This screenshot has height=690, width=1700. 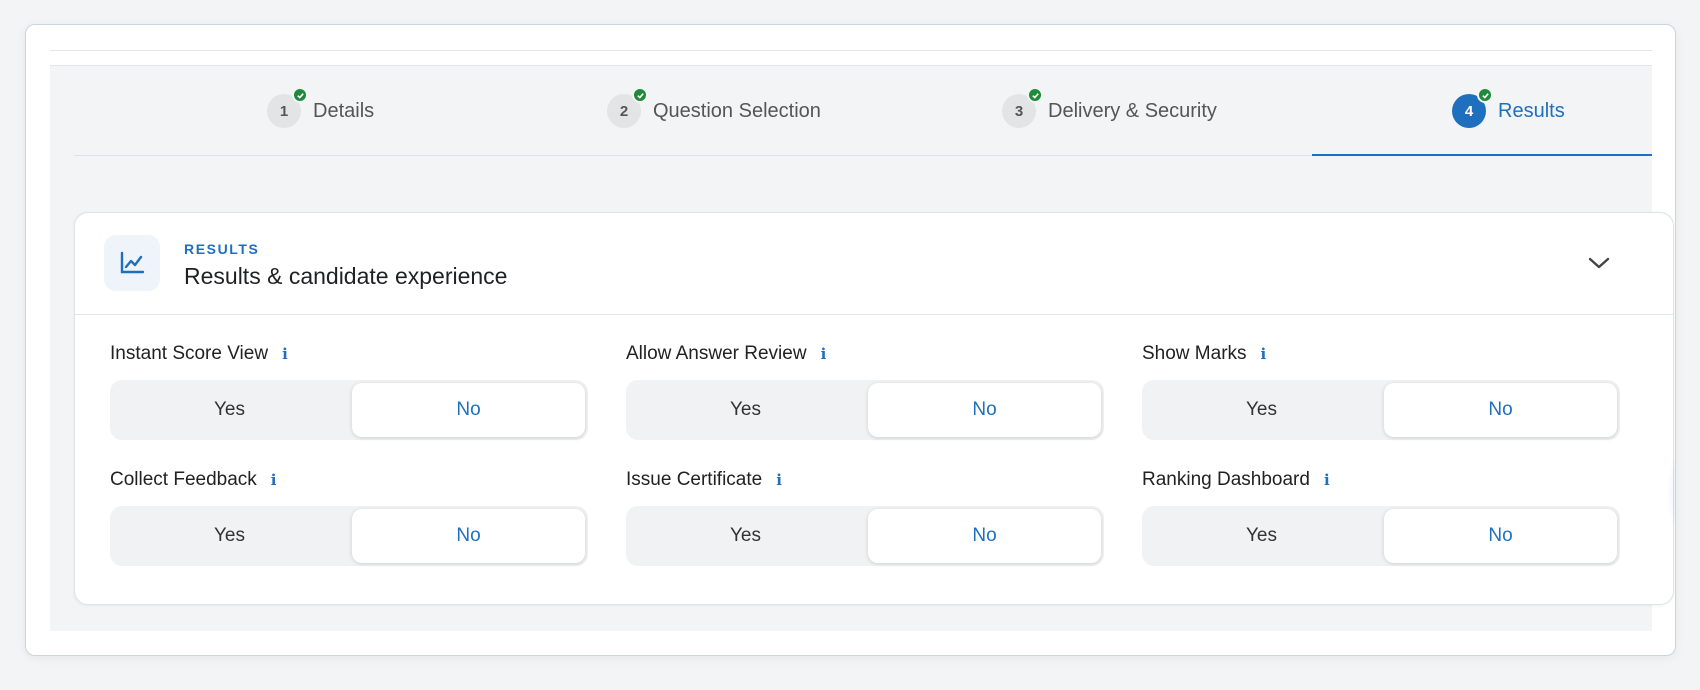 I want to click on section-eyebrow: RESULTS, so click(x=222, y=249).